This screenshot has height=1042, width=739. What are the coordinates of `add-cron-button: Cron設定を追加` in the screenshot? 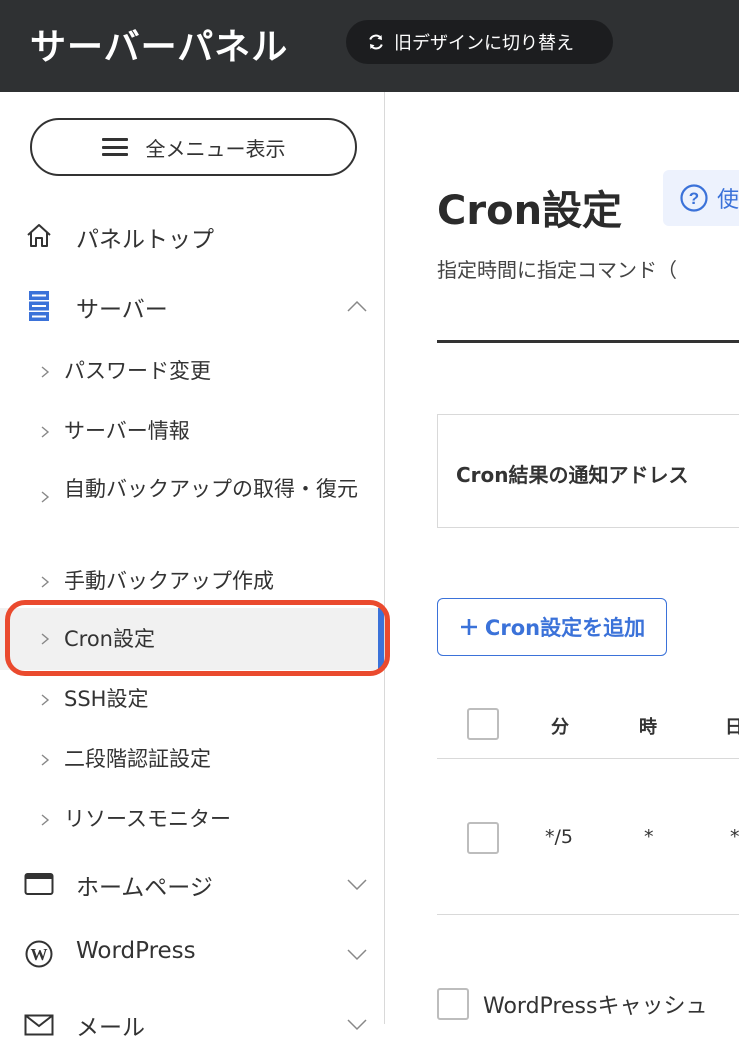 It's located at (552, 627).